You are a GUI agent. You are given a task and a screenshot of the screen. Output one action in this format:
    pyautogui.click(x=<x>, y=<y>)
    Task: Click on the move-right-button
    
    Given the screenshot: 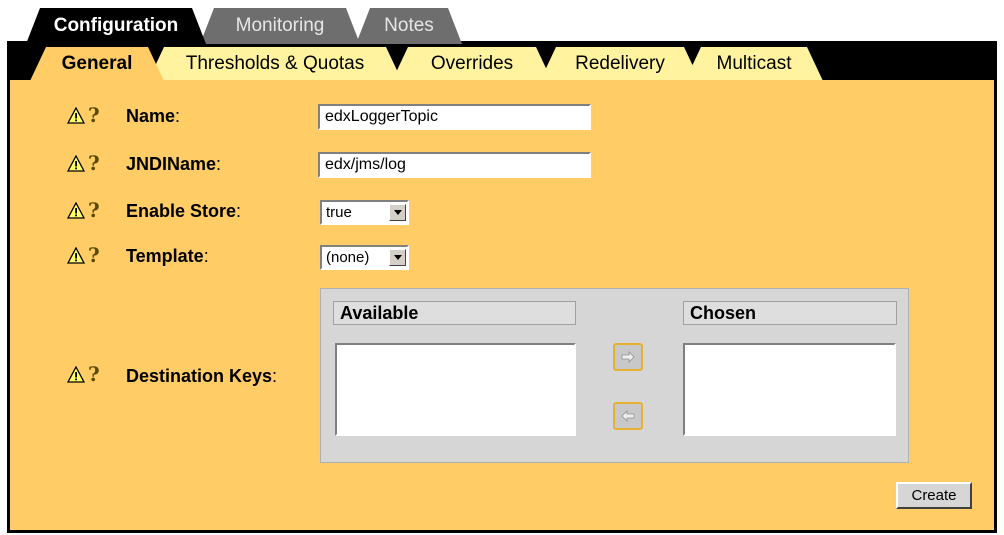 What is the action you would take?
    pyautogui.click(x=628, y=357)
    